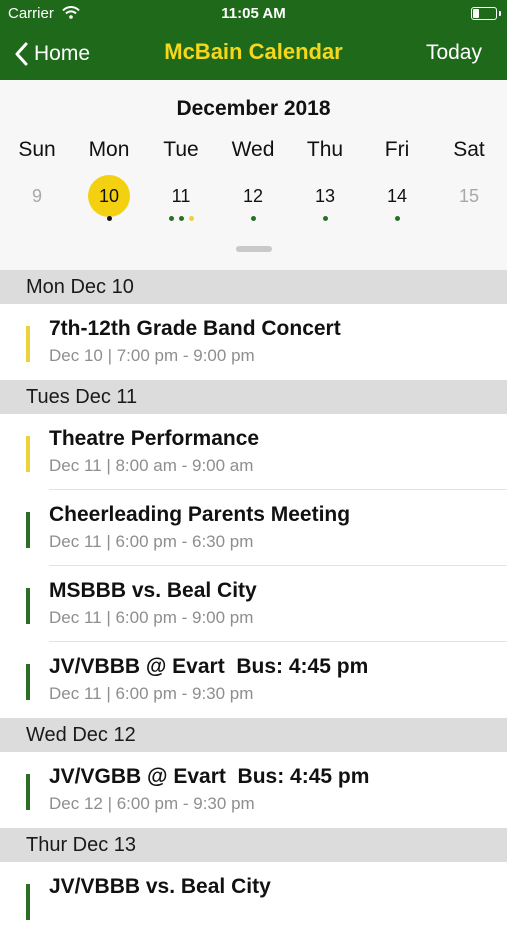 This screenshot has width=507, height=938. I want to click on status-time: 11:05 AM, so click(253, 13).